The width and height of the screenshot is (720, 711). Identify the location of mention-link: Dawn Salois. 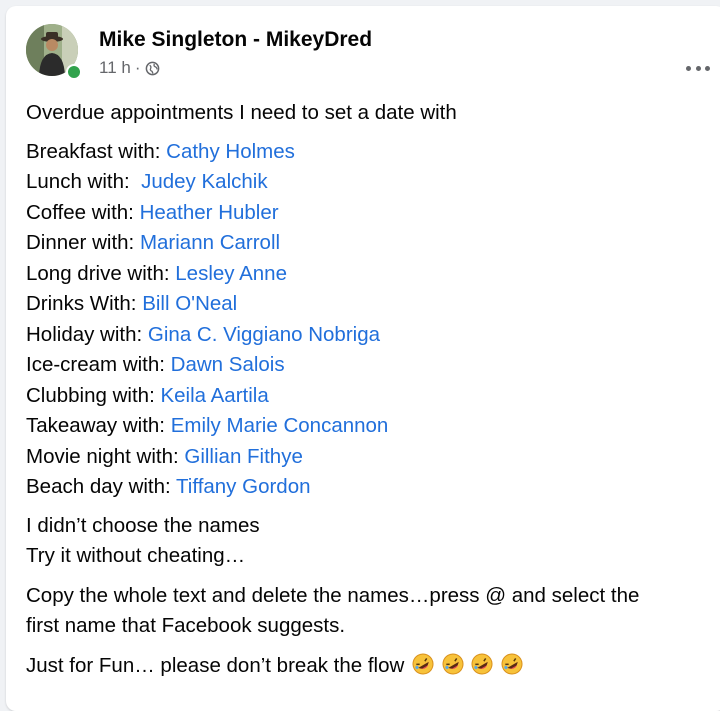
(228, 364).